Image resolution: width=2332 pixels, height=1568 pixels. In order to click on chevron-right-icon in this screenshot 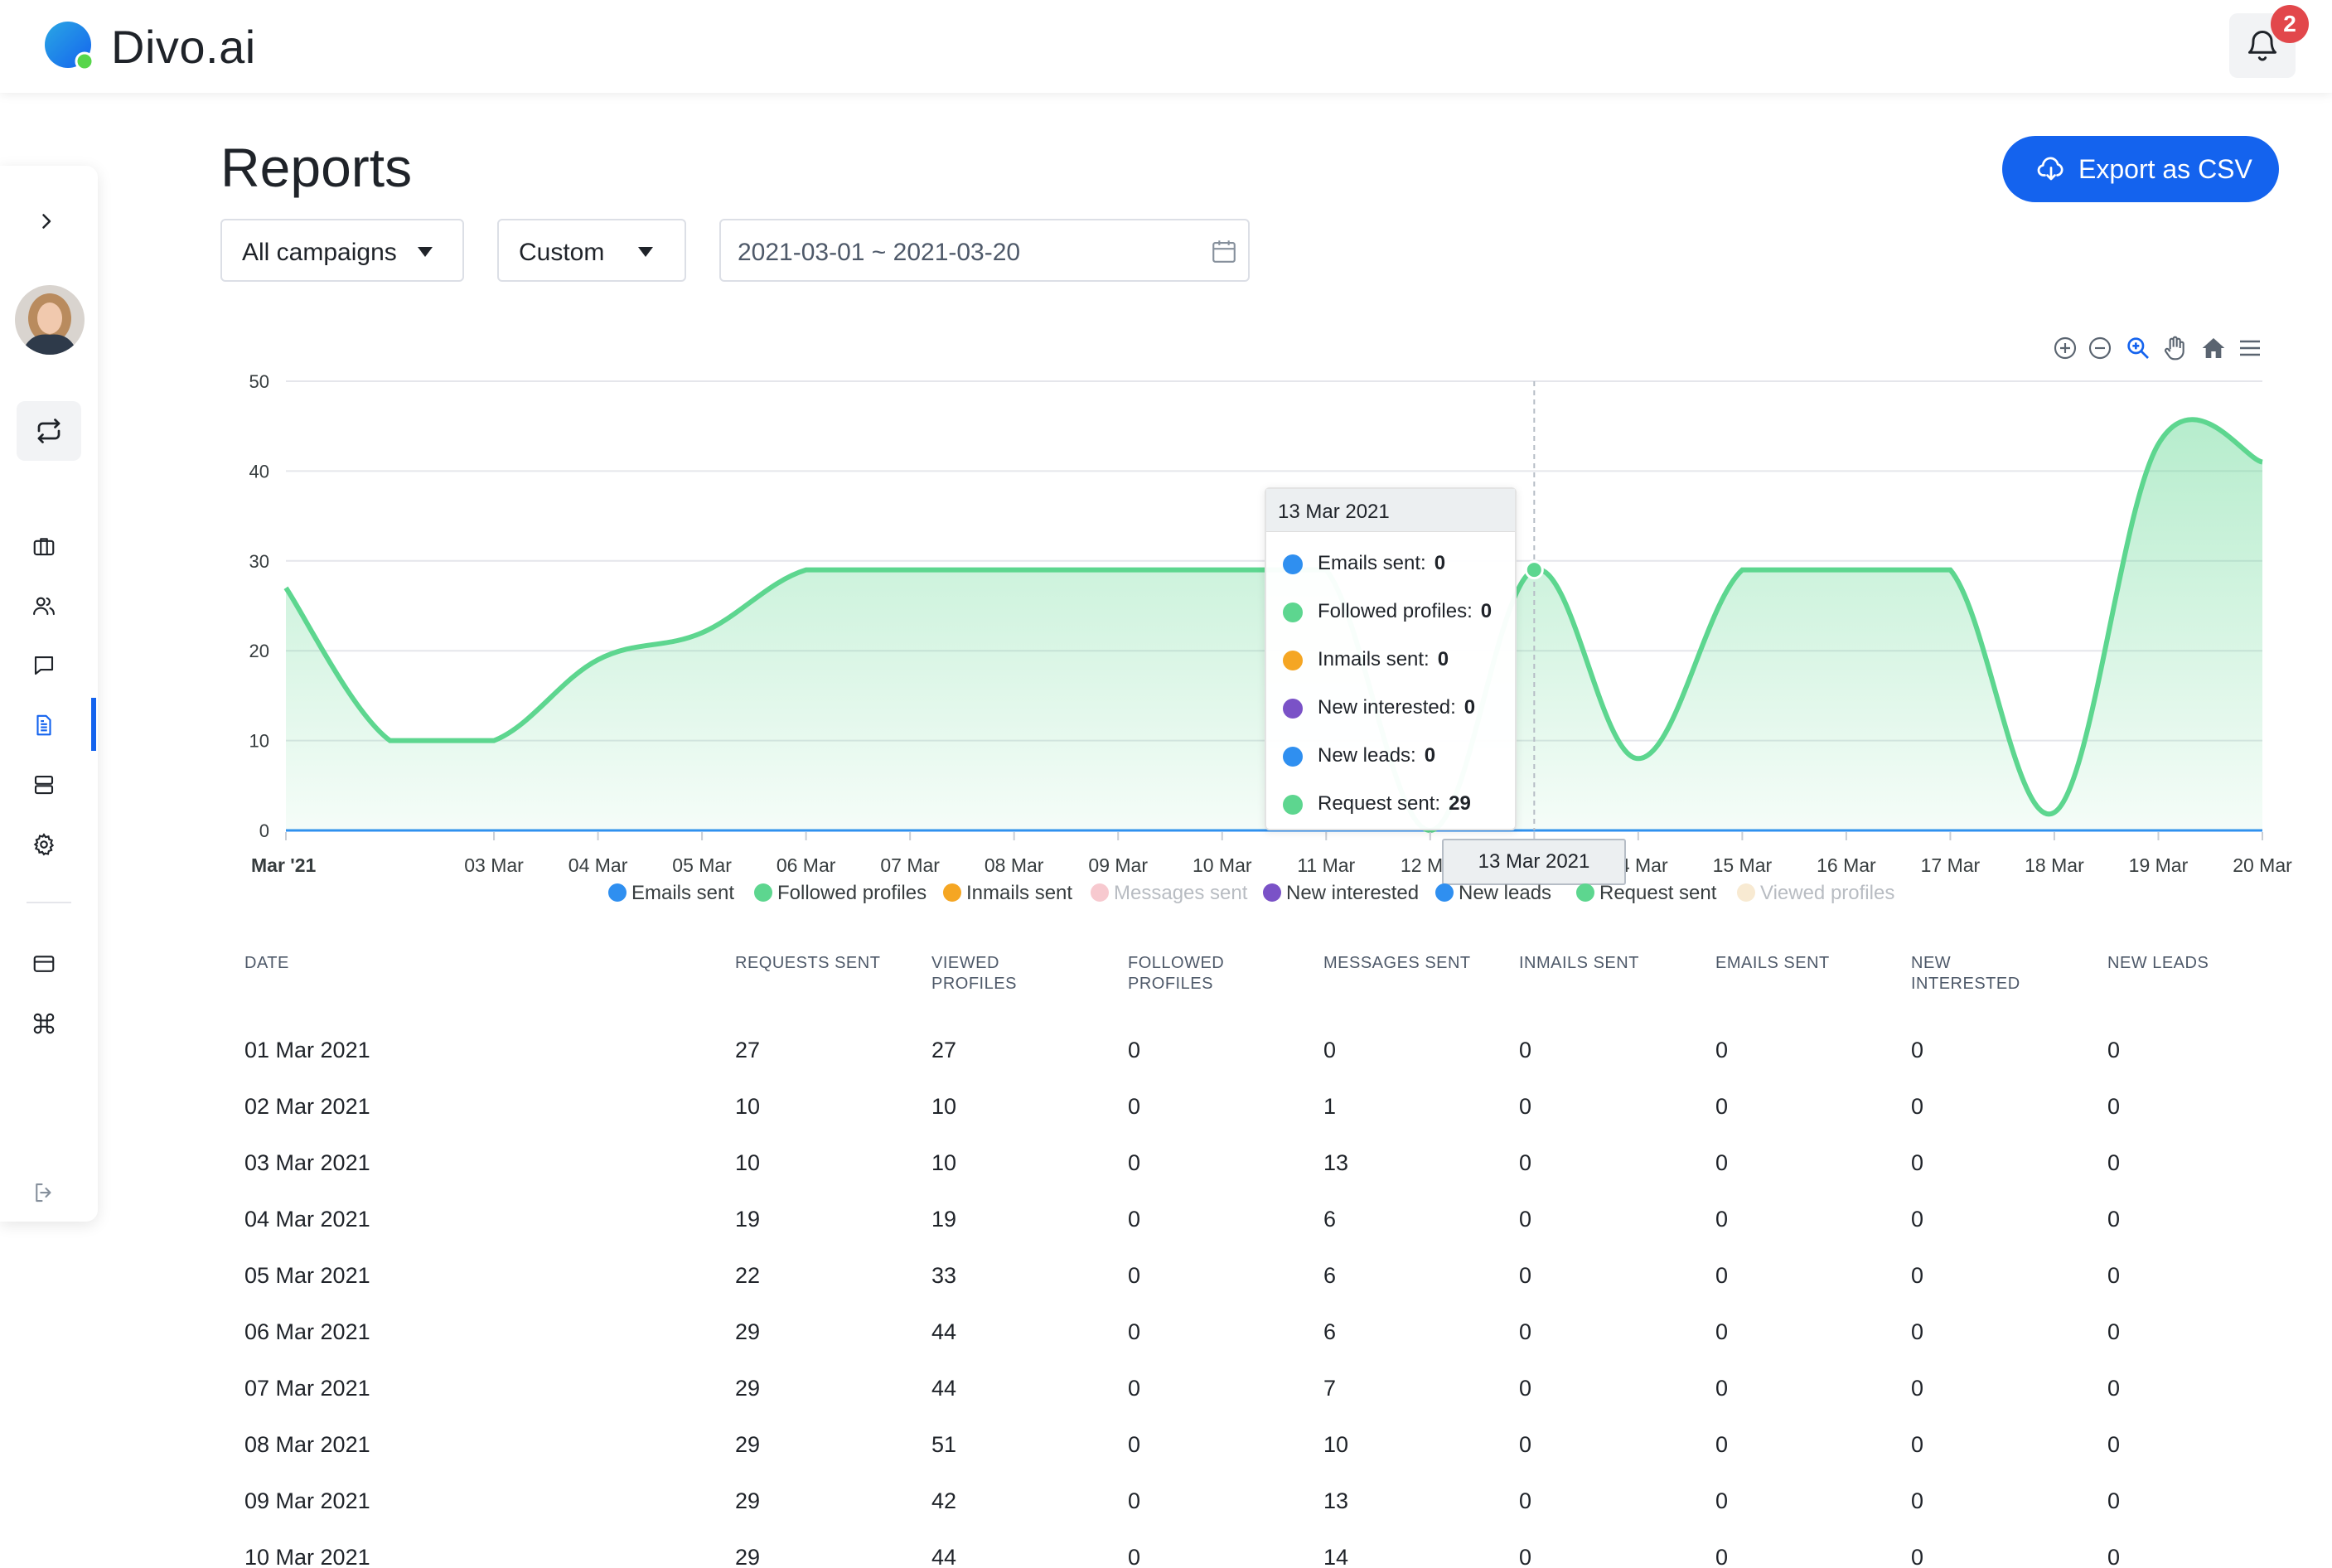, I will do `click(47, 222)`.